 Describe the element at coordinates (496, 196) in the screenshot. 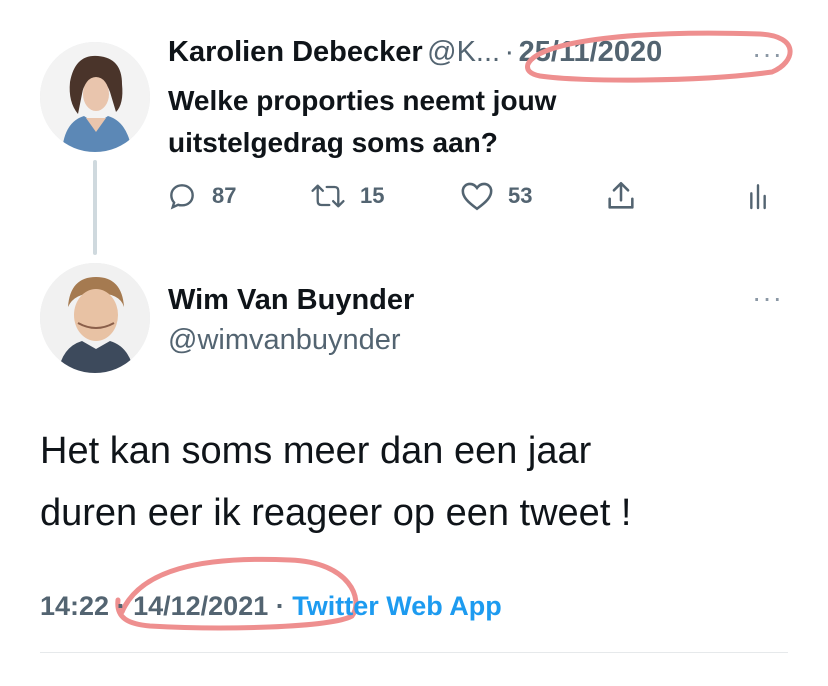

I see `like-button: 53` at that location.